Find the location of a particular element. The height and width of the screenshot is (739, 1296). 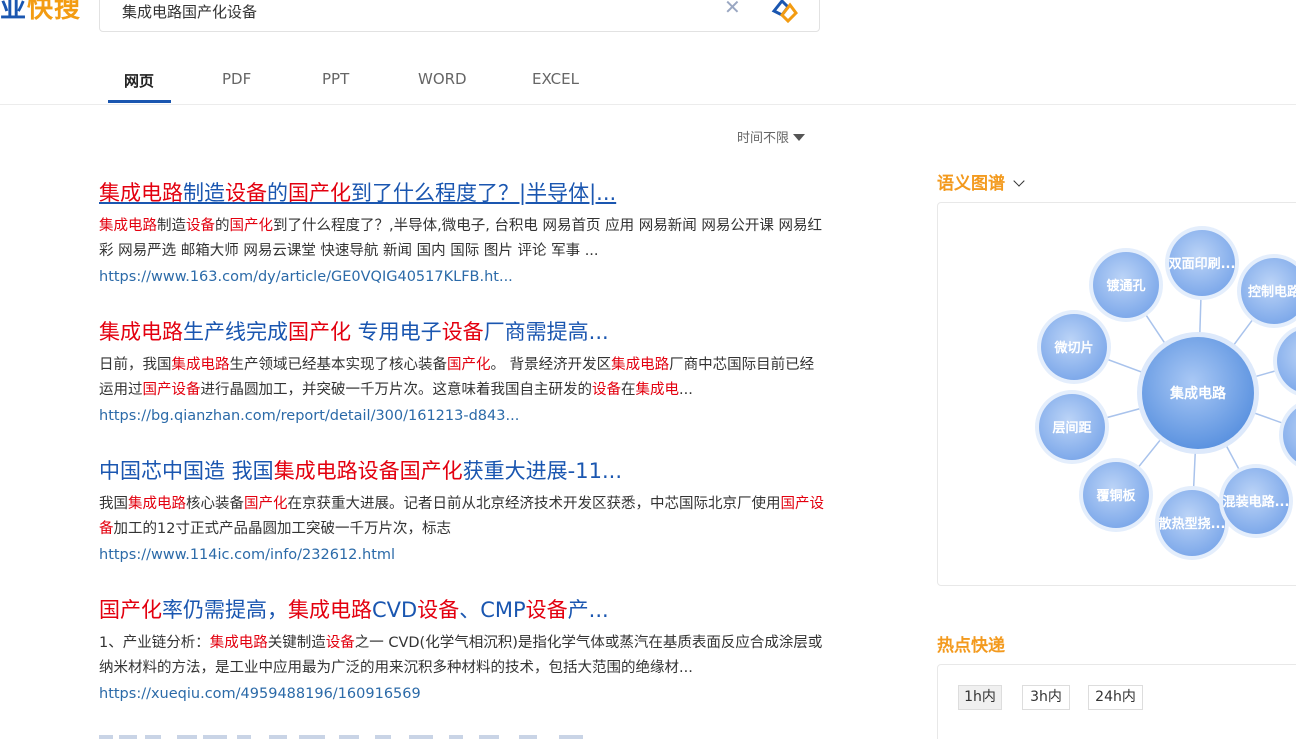

text-segment: CVD is located at coordinates (395, 610).